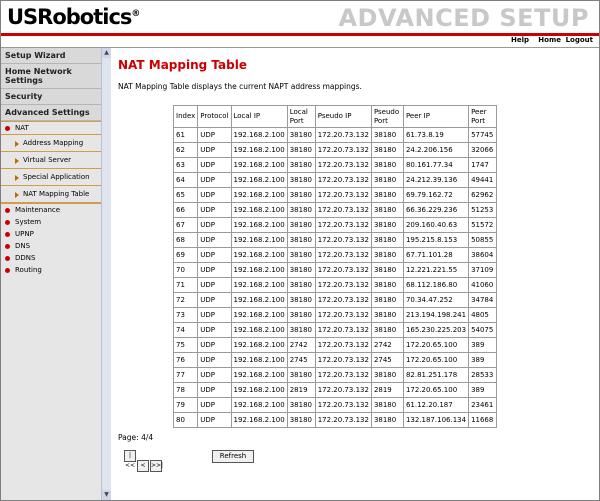 This screenshot has height=501, width=600. What do you see at coordinates (233, 456) in the screenshot?
I see `refresh-button: Refresh` at bounding box center [233, 456].